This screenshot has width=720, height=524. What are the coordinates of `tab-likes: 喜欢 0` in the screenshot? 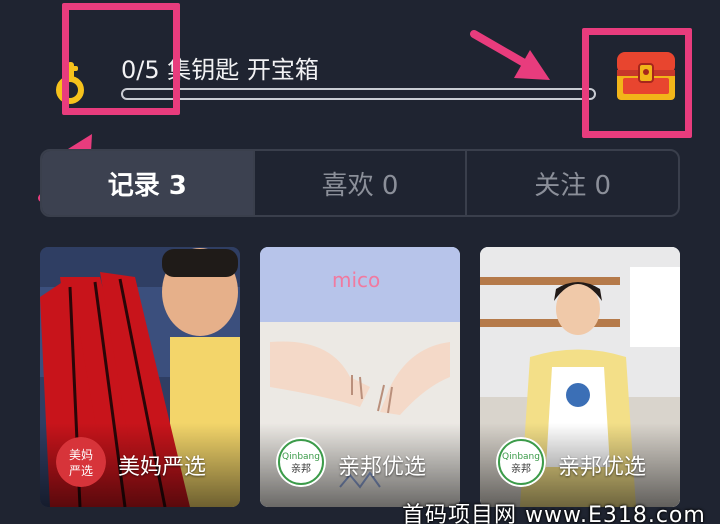 It's located at (359, 183).